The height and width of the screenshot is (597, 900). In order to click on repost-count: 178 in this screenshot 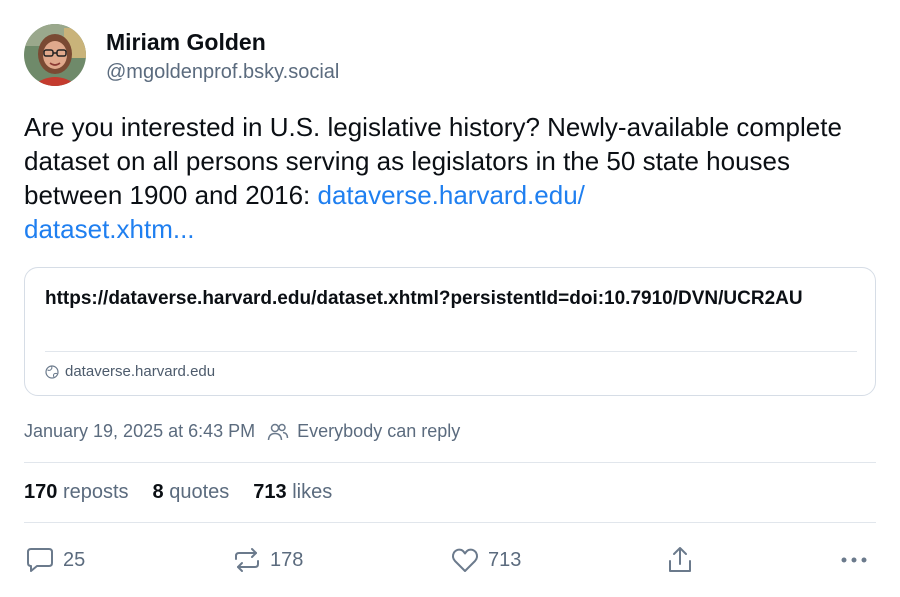, I will do `click(287, 559)`.